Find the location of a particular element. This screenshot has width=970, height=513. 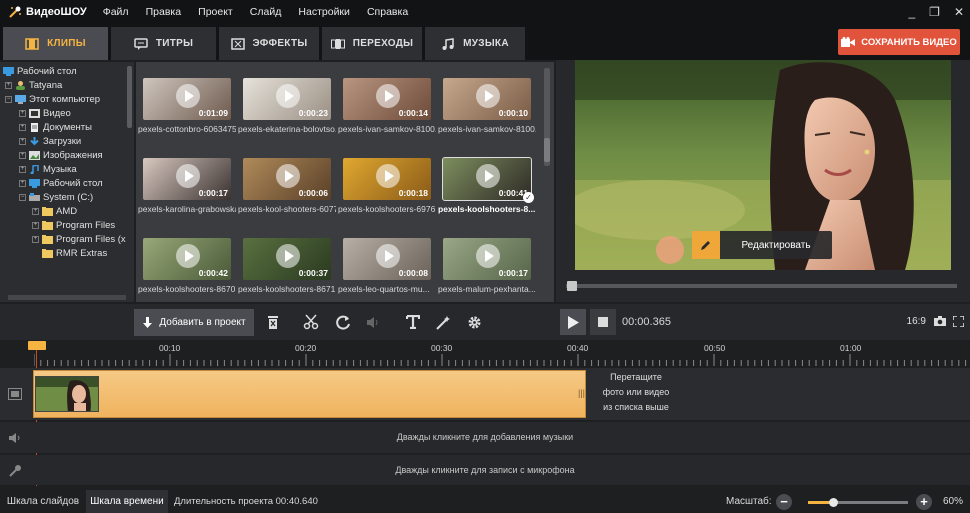

tab-music: МУЗЫКА is located at coordinates (475, 43).